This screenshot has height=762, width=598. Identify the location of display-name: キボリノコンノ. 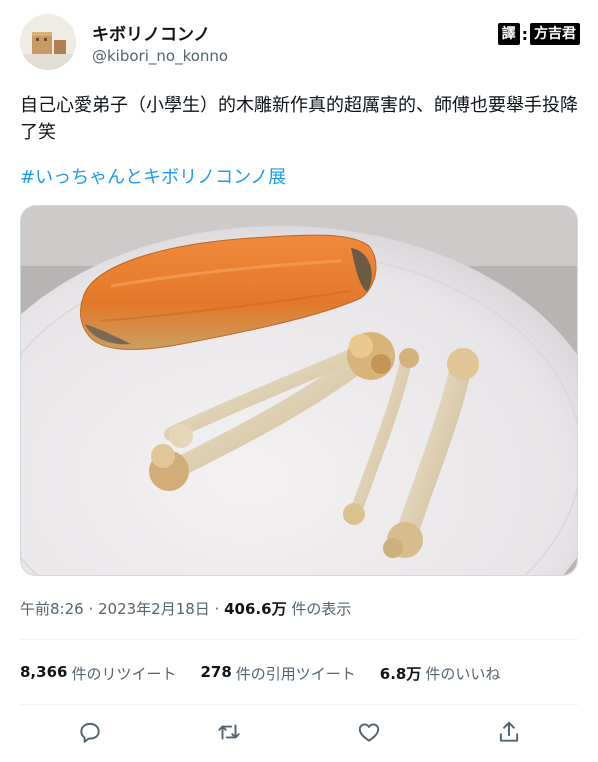
(151, 32).